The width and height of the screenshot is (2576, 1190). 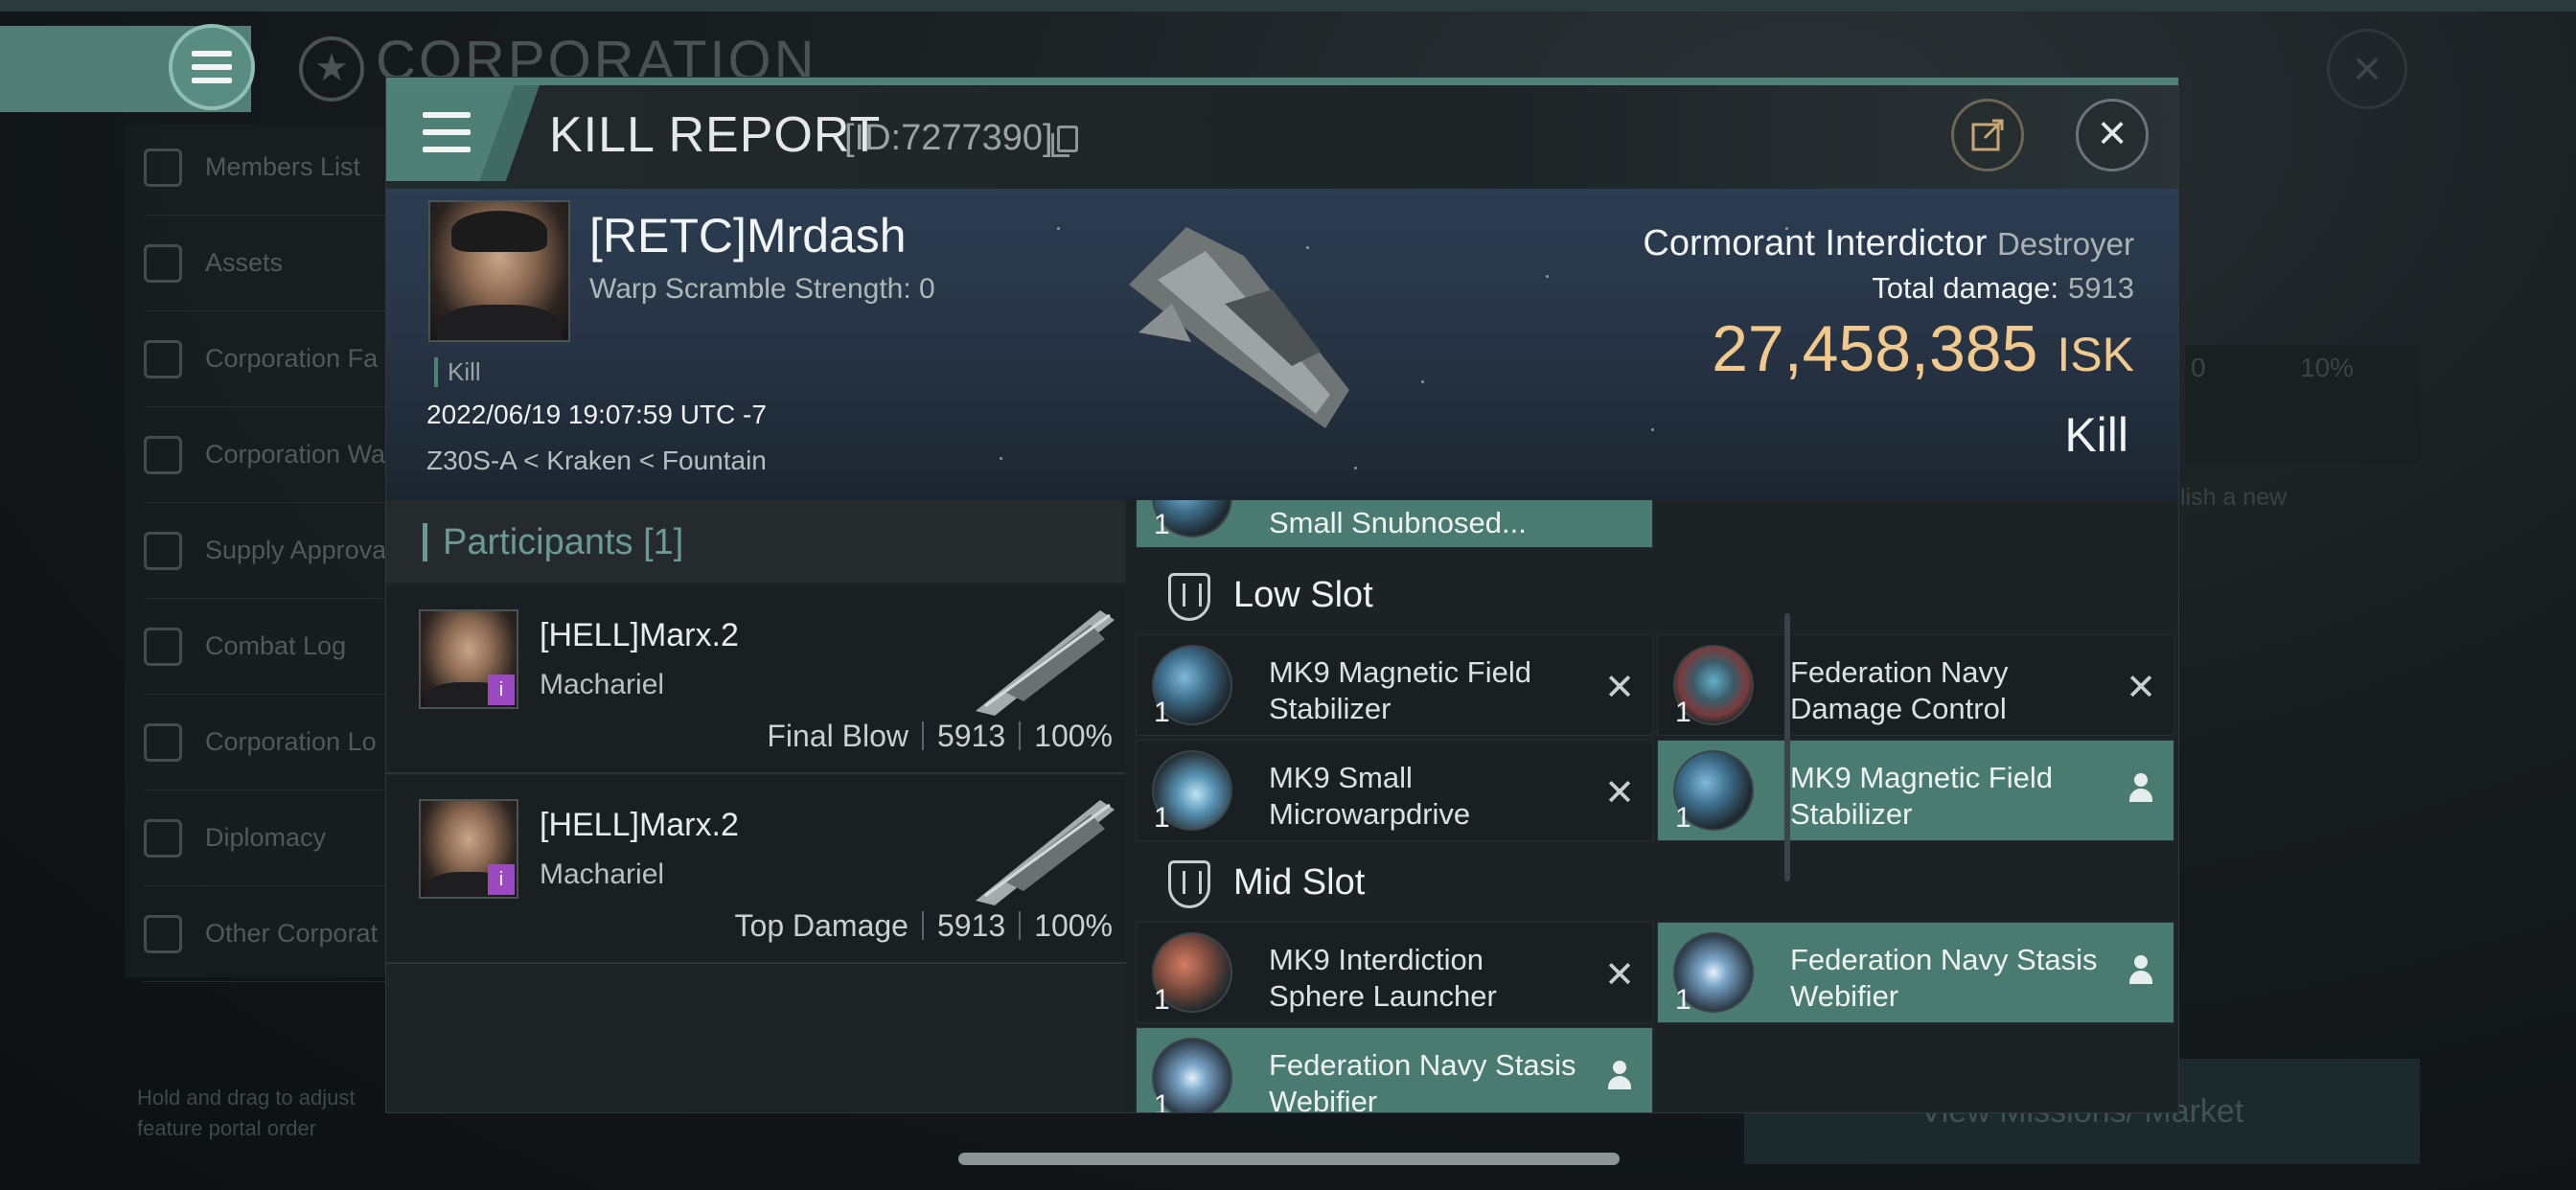 I want to click on close-icon: ×, so click(x=2112, y=133).